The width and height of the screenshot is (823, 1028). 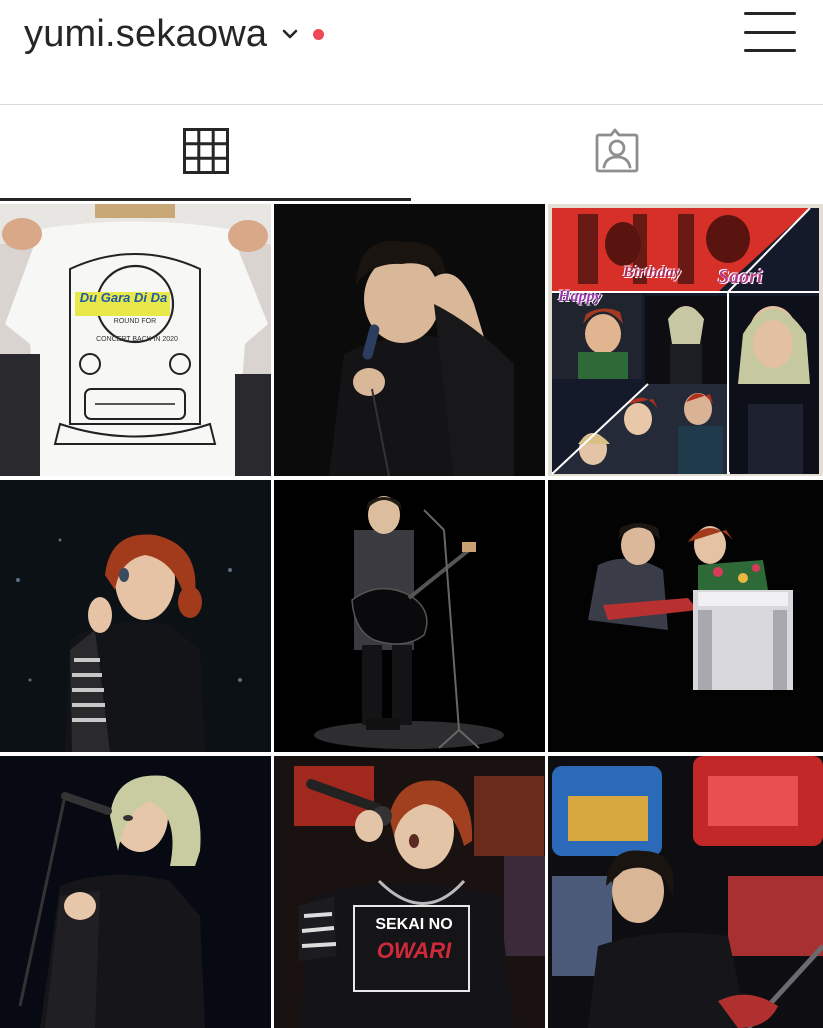 I want to click on post-thumbnail-blonde-singer, so click(x=135, y=892).